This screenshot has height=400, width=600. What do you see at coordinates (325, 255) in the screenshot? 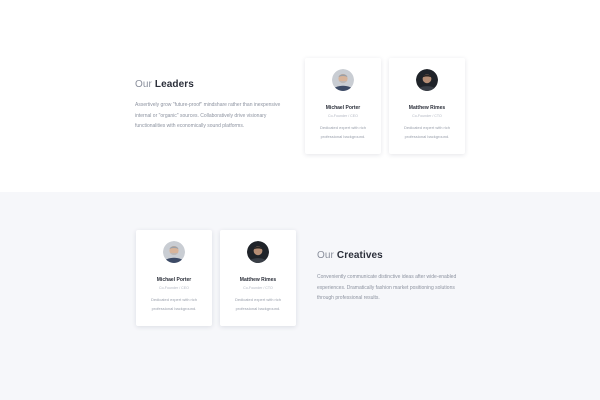
I see `creatives-heading-prefix: Our` at bounding box center [325, 255].